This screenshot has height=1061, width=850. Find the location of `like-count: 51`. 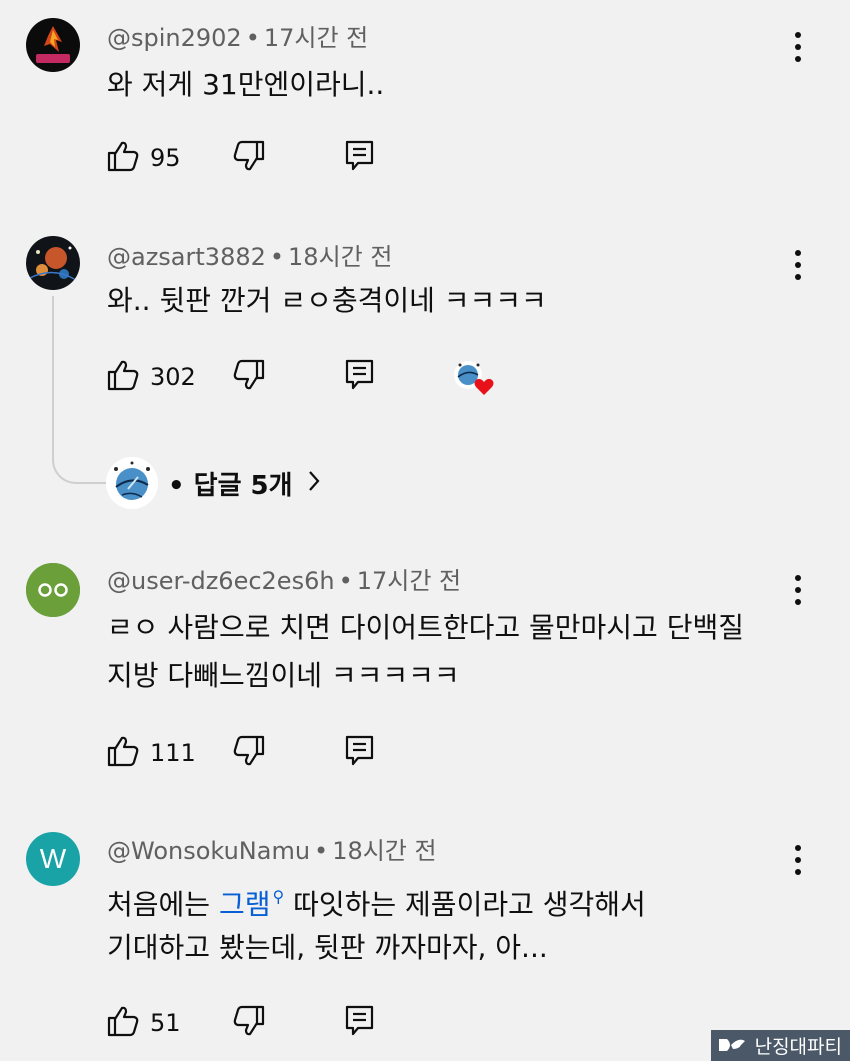

like-count: 51 is located at coordinates (165, 1023).